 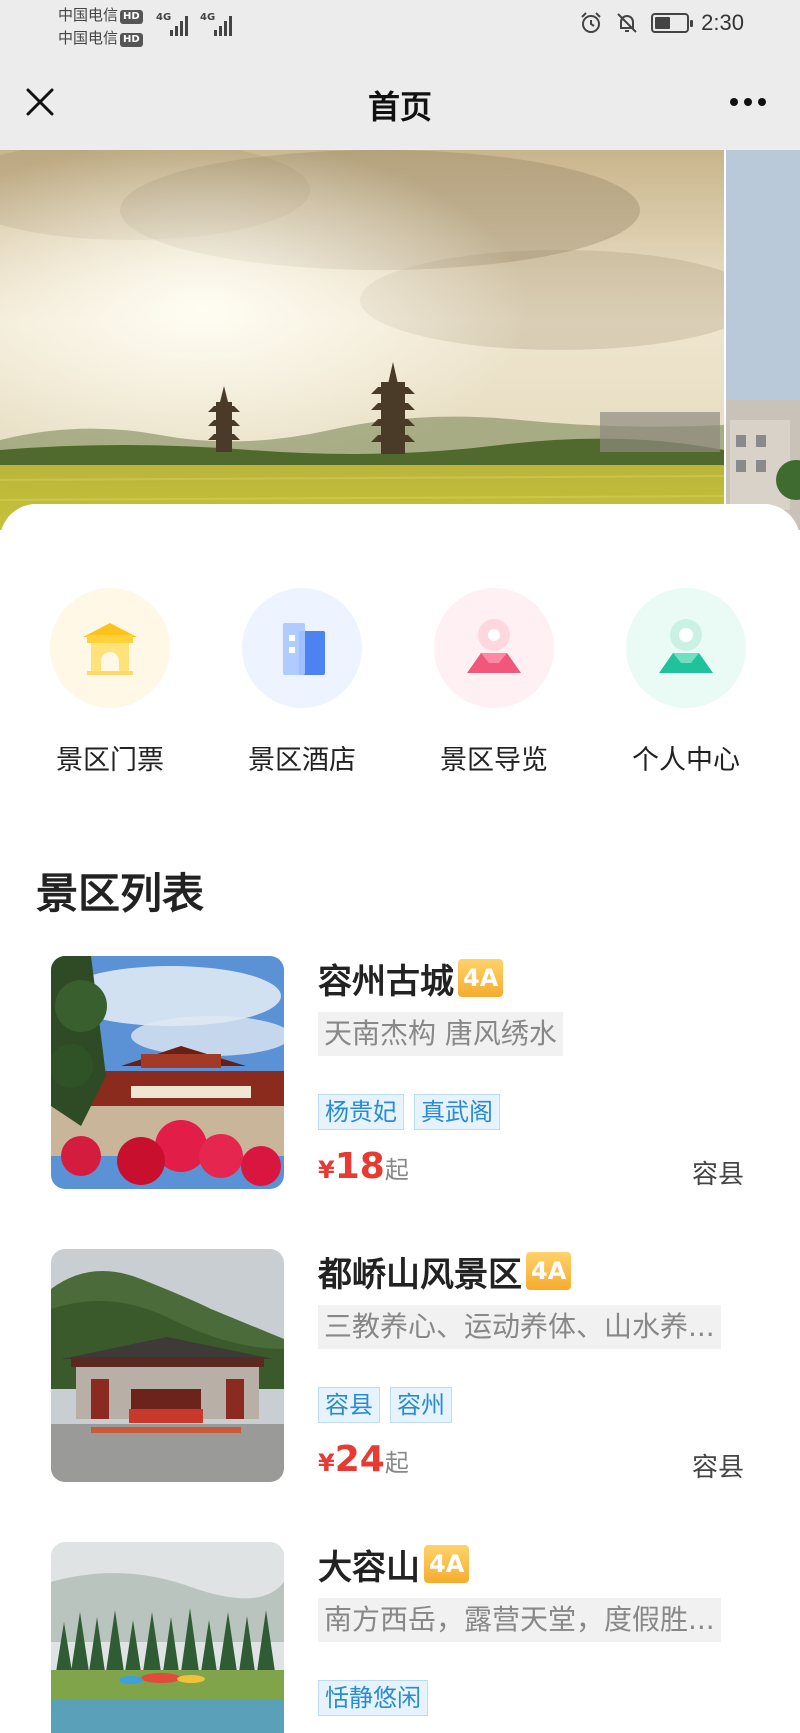 I want to click on scenic-info: 大容山 4A 南方西岳，露营天堂，度假胜... 恬静悠闲, so click(x=534, y=1630).